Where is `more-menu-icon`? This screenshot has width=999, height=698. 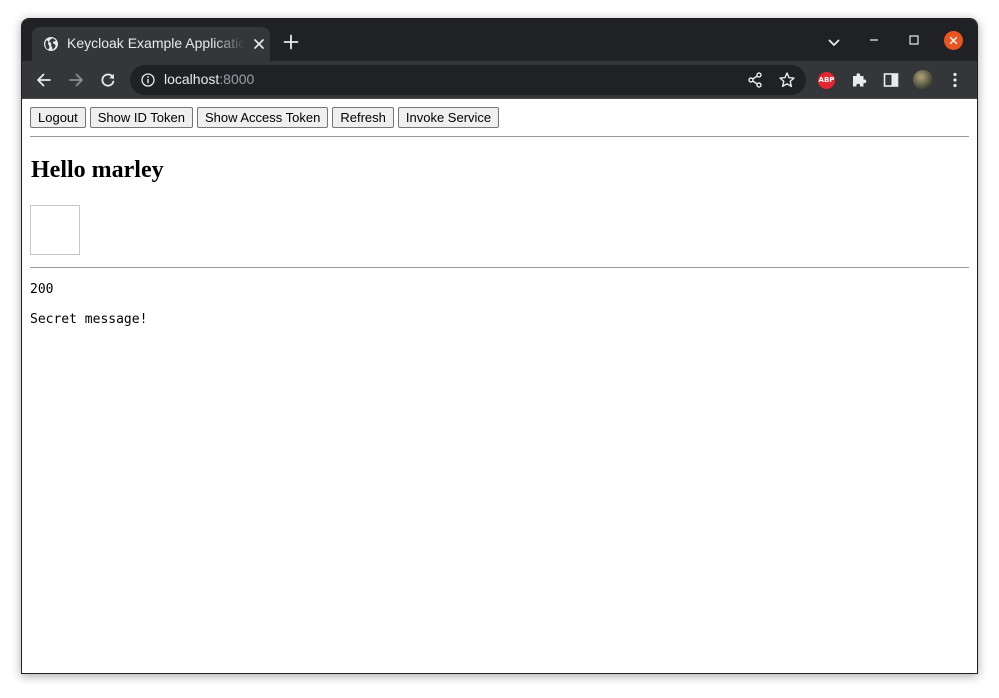 more-menu-icon is located at coordinates (955, 80).